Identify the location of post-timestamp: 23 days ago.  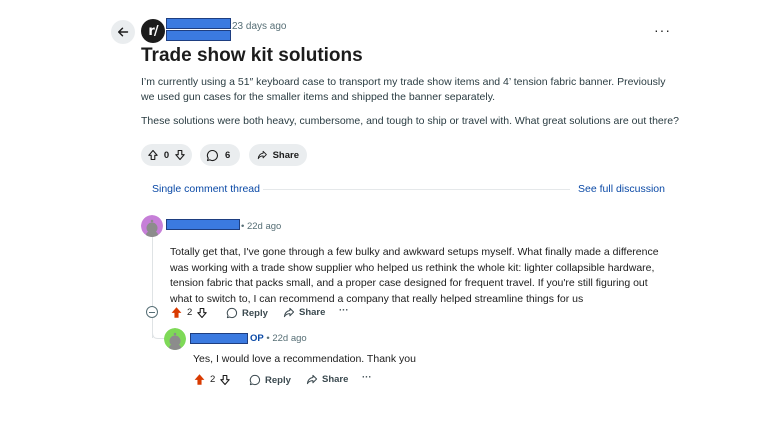
(259, 26).